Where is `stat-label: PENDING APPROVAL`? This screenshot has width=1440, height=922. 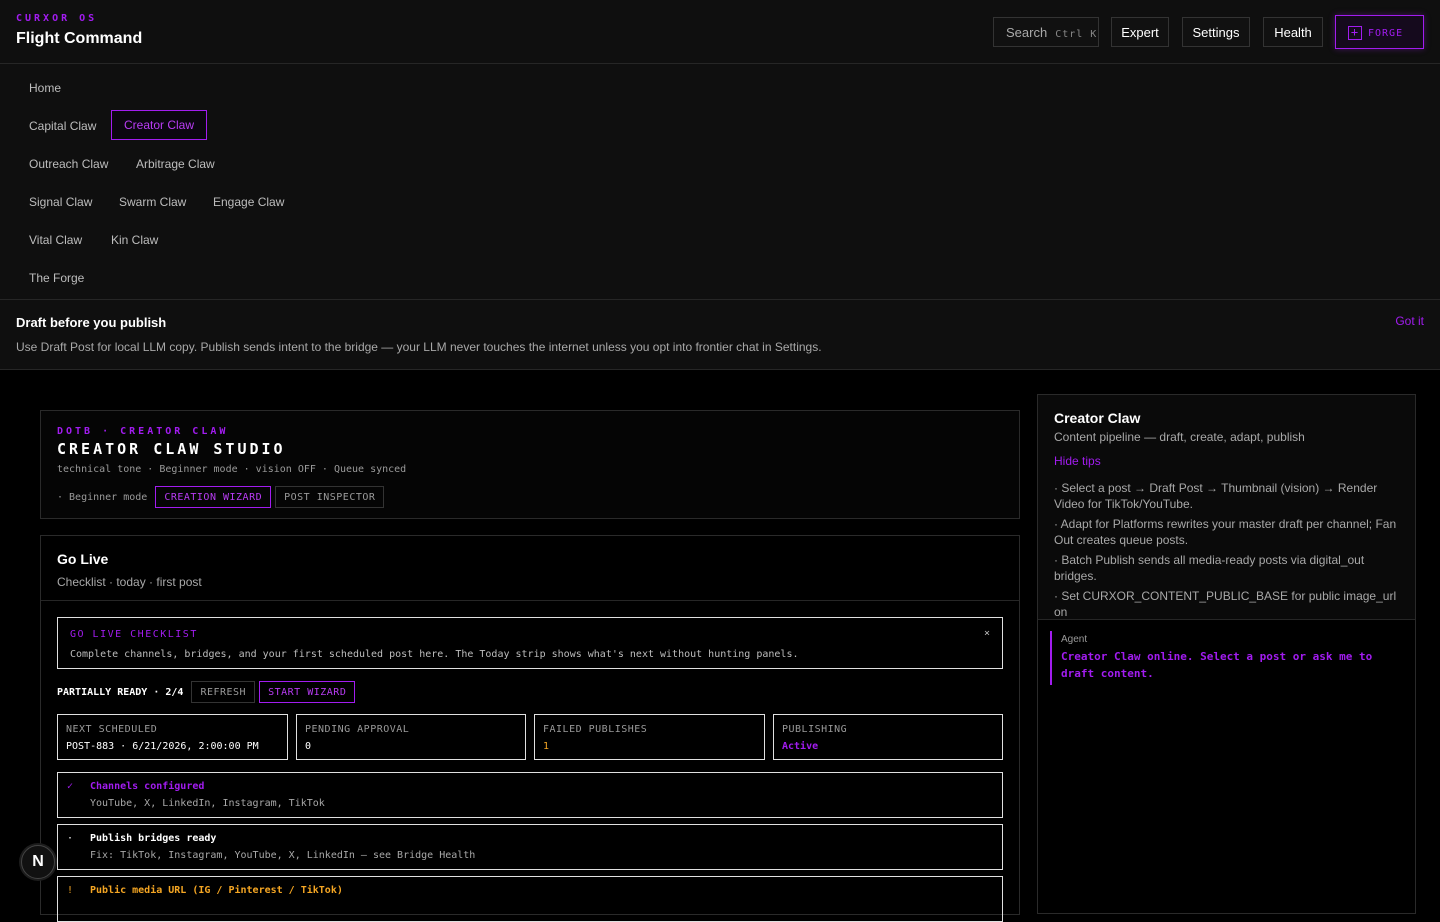
stat-label: PENDING APPROVAL is located at coordinates (357, 729).